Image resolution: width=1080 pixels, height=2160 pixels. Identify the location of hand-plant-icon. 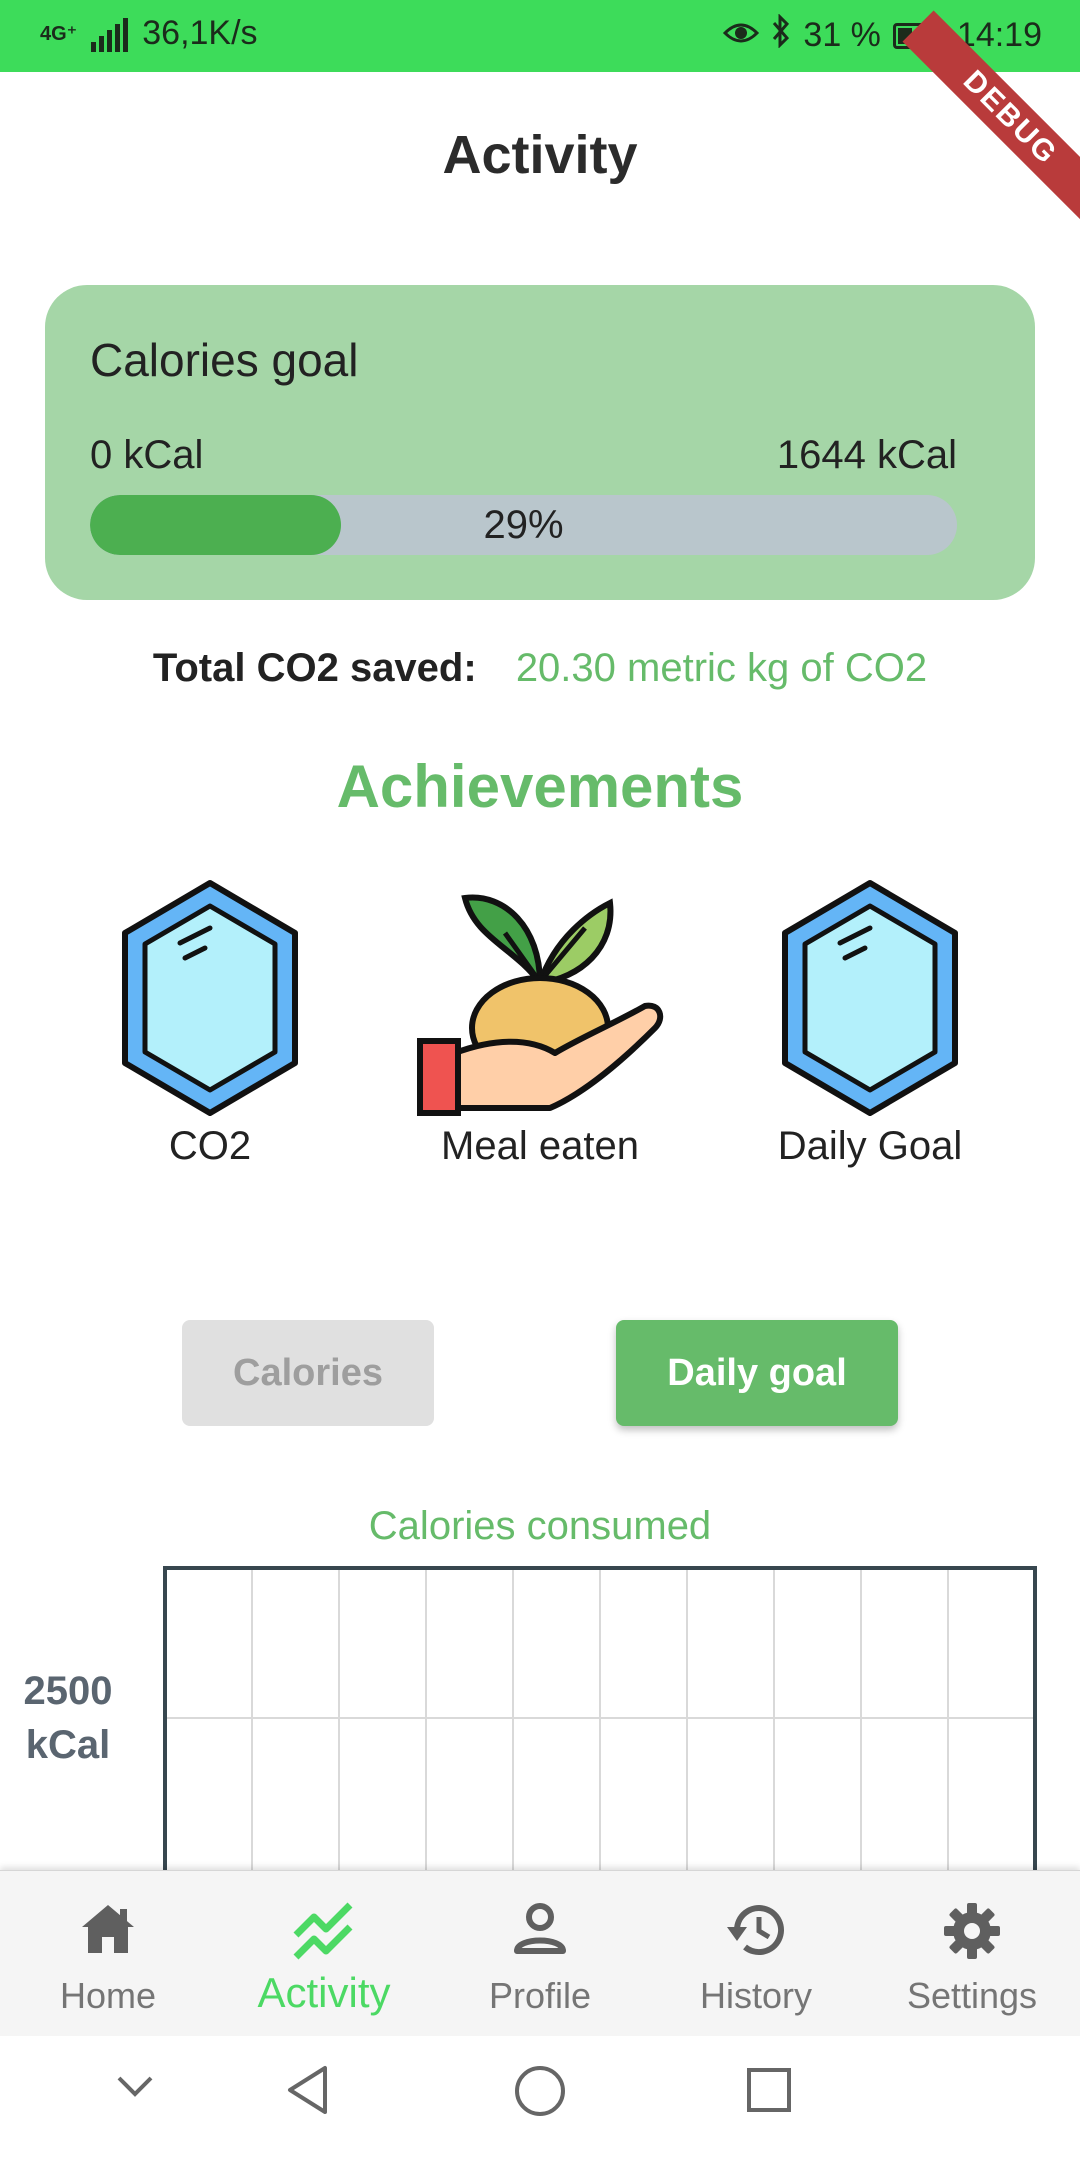
(540, 1005).